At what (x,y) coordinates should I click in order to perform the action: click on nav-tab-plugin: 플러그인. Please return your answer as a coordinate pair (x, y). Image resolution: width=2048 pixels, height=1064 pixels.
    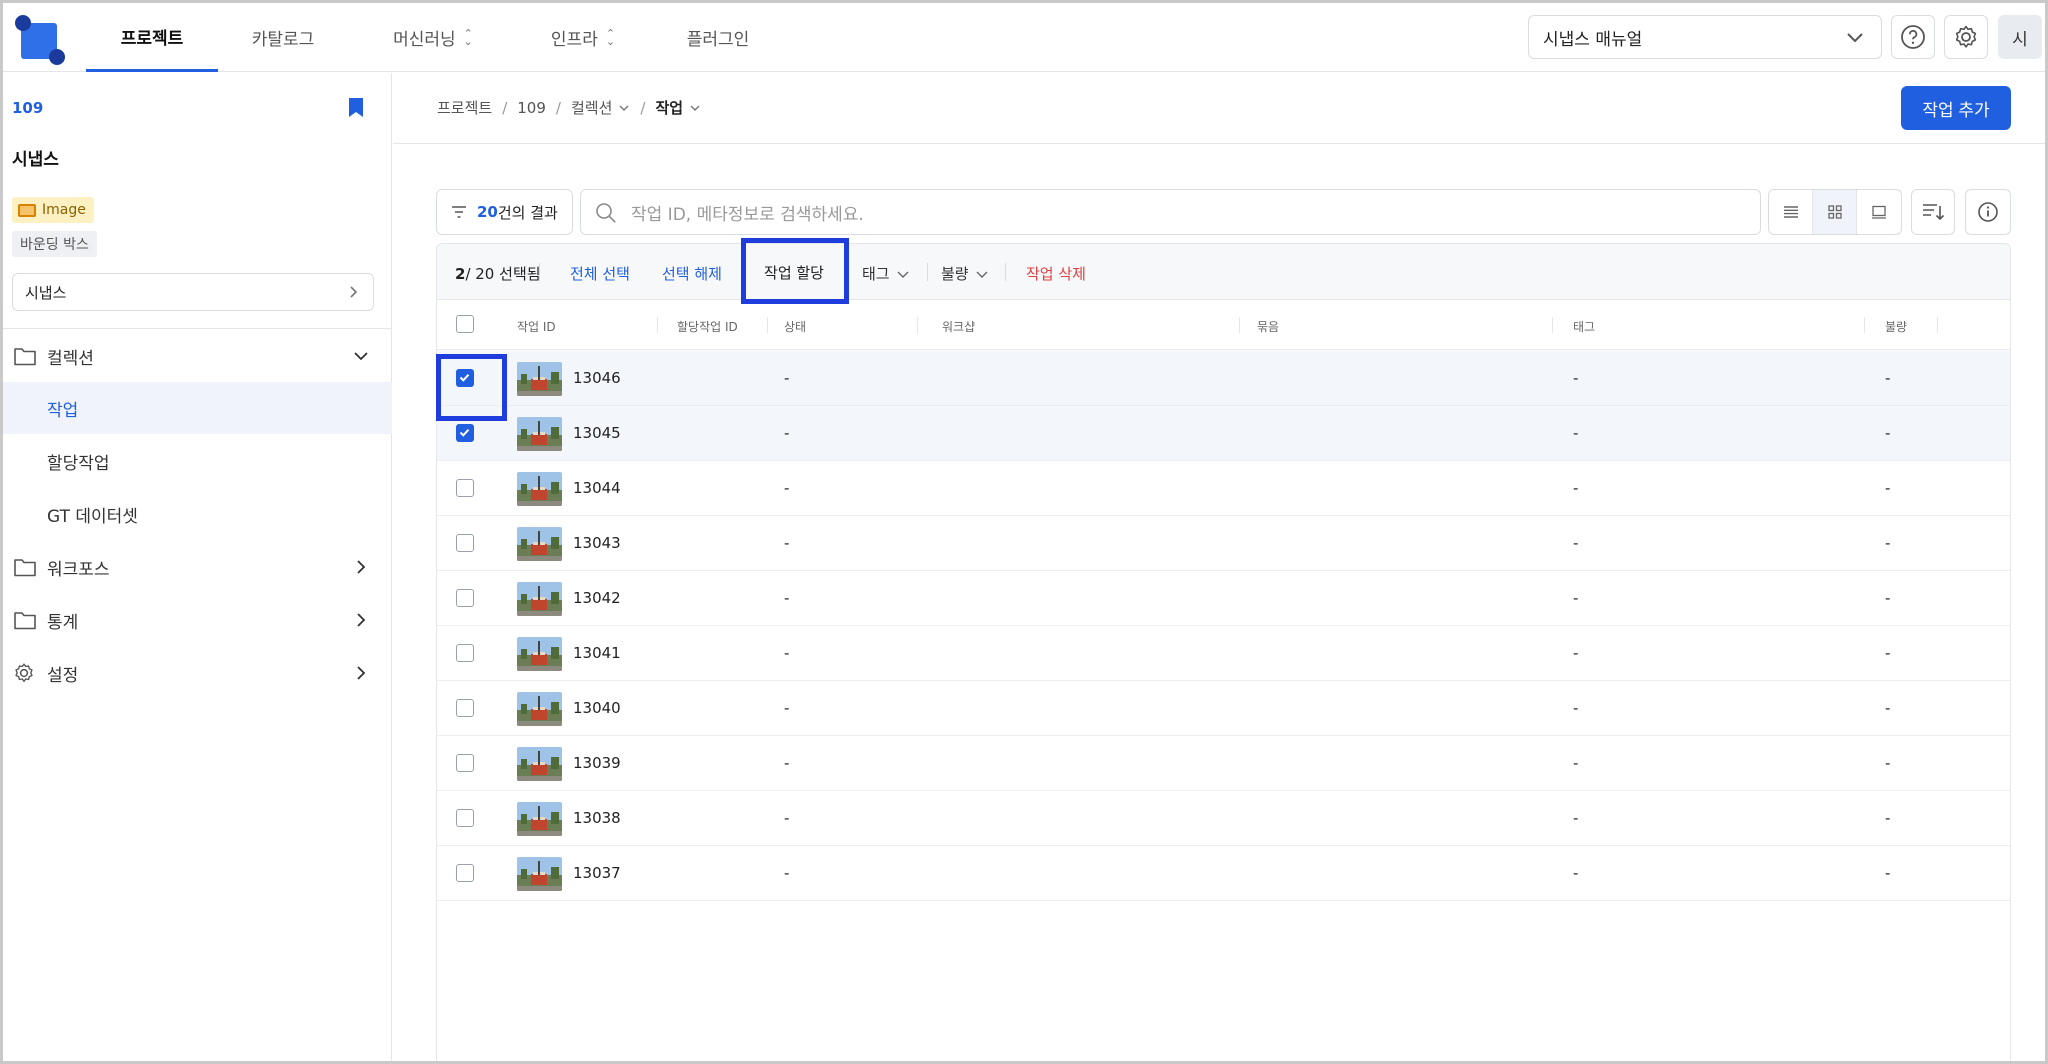
    Looking at the image, I should click on (718, 37).